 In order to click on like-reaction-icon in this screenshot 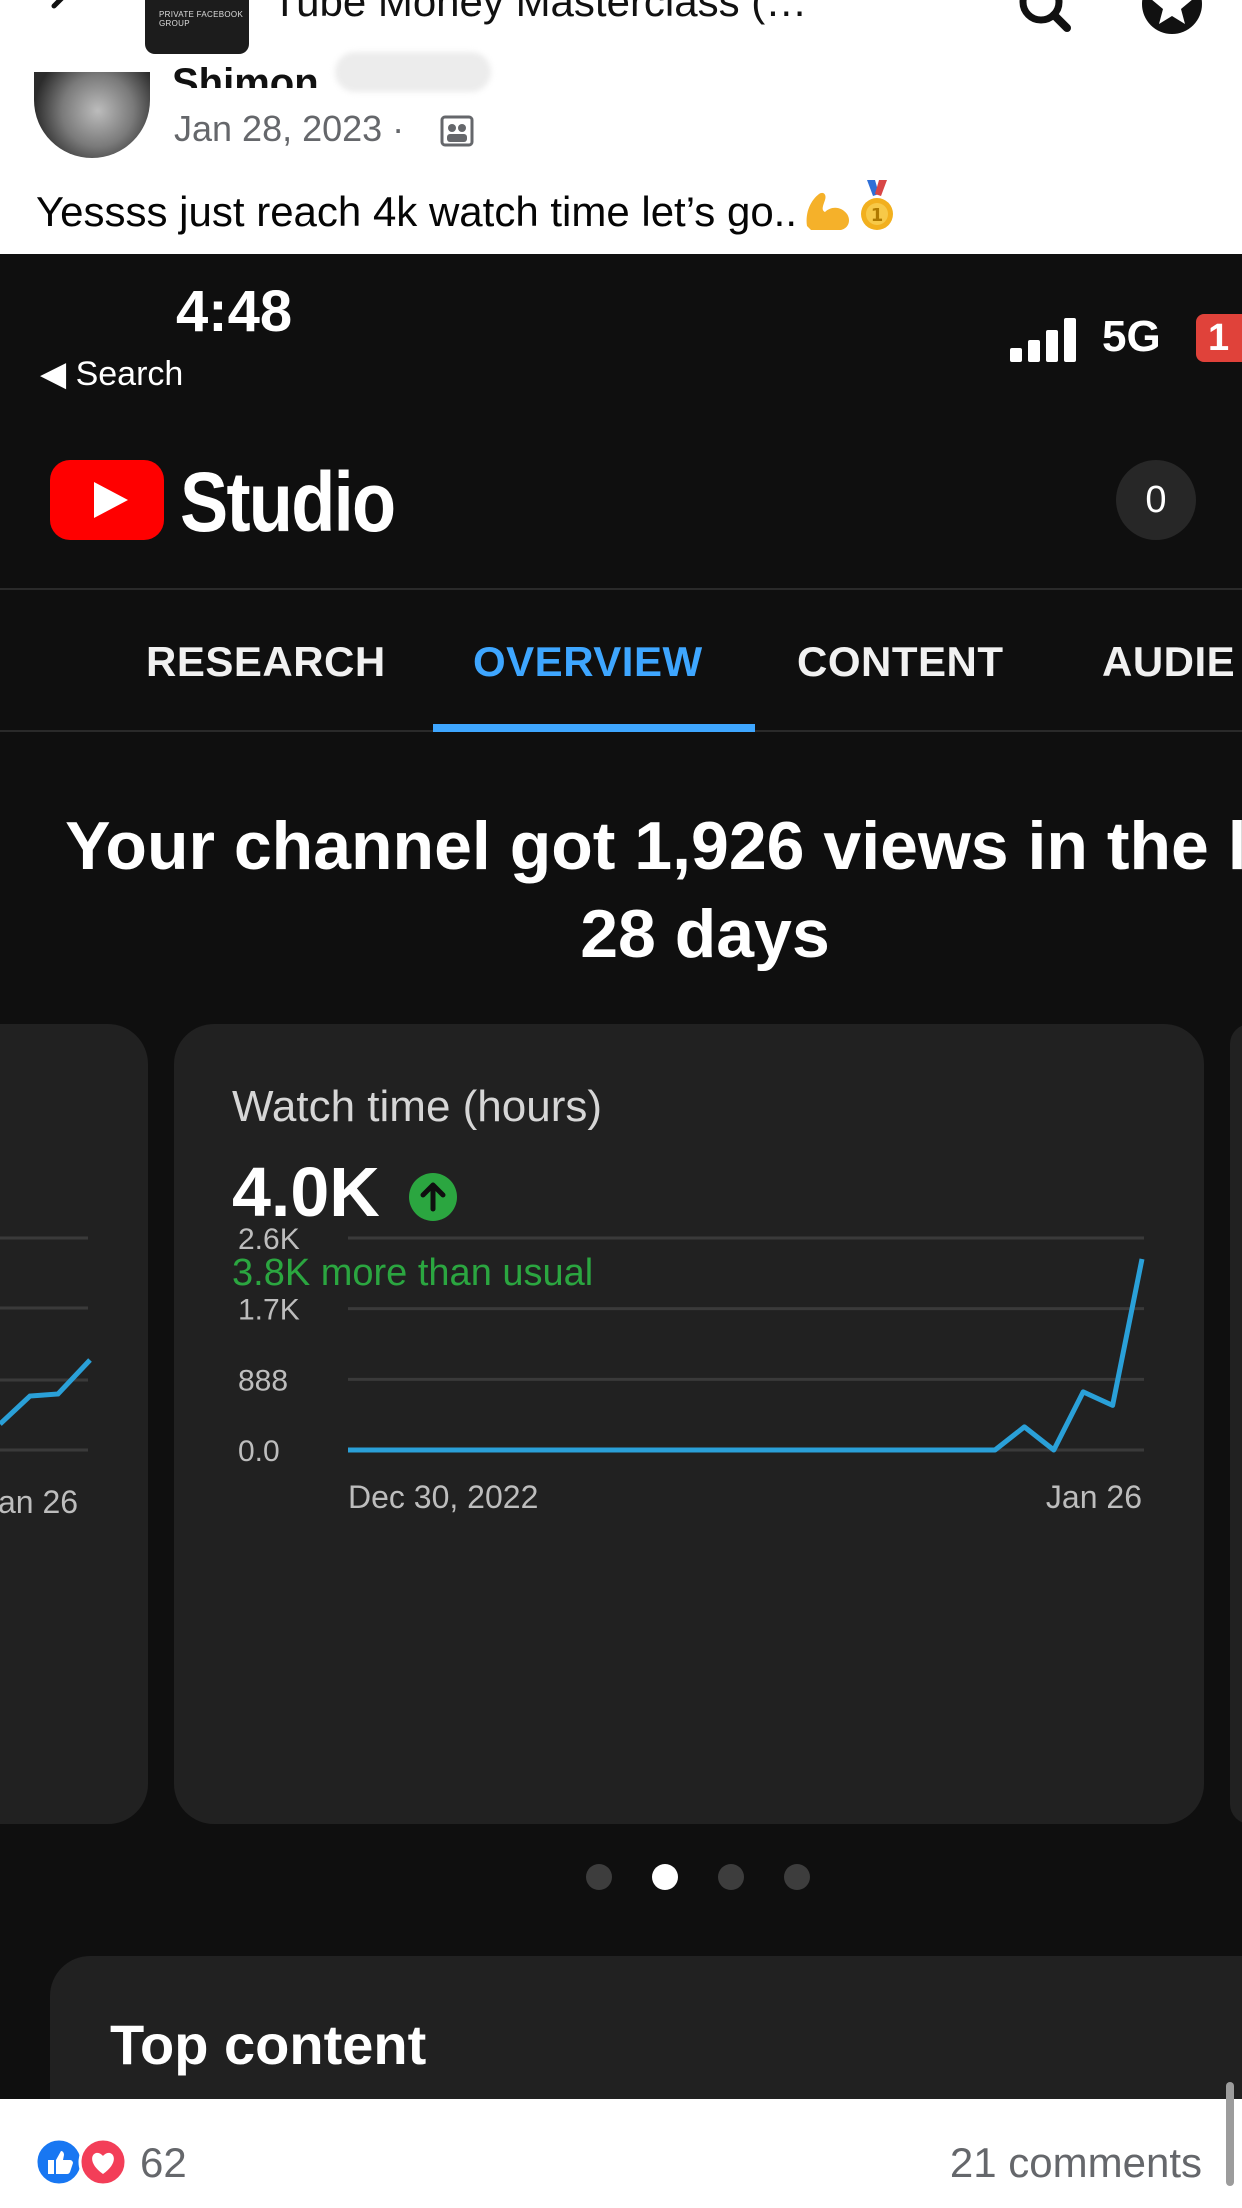, I will do `click(59, 2162)`.